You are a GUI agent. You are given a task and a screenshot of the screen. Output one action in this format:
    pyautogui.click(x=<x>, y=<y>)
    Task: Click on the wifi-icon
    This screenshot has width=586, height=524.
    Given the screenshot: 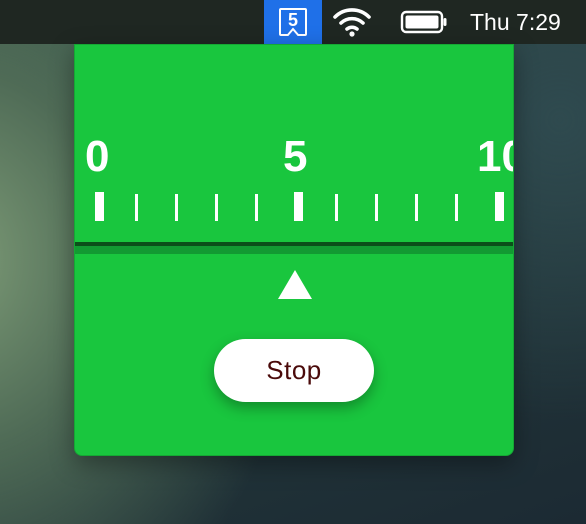 What is the action you would take?
    pyautogui.click(x=352, y=22)
    